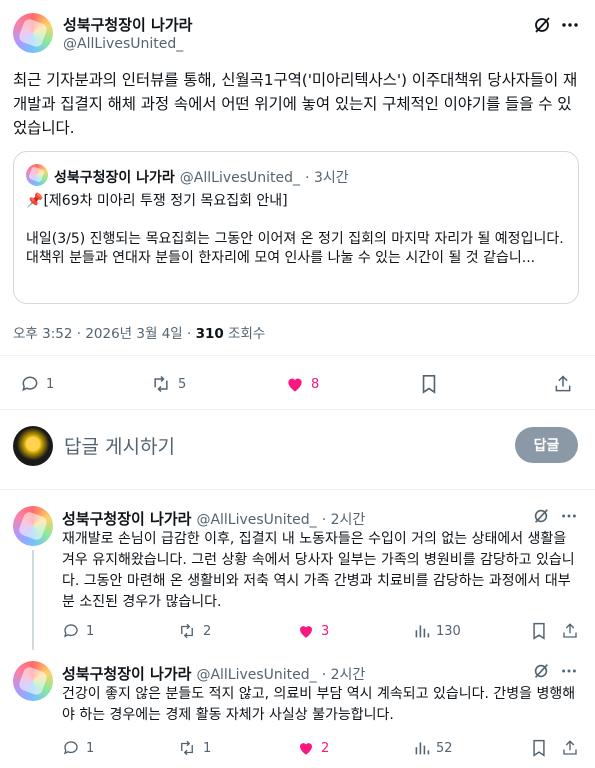 This screenshot has width=595, height=768. What do you see at coordinates (119, 445) in the screenshot?
I see `reply-composer-input: 답글 게시하기` at bounding box center [119, 445].